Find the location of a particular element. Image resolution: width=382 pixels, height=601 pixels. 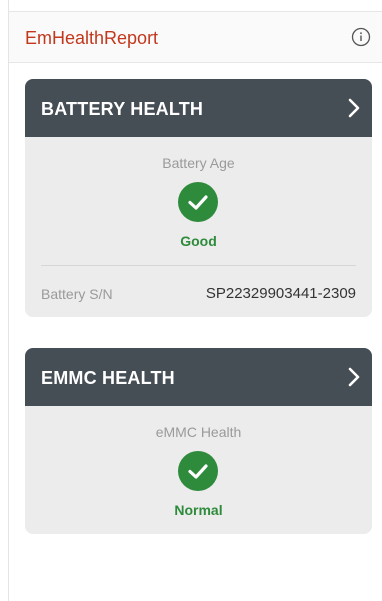

battery-serial-value: SP22329903441-2309 is located at coordinates (280, 293).